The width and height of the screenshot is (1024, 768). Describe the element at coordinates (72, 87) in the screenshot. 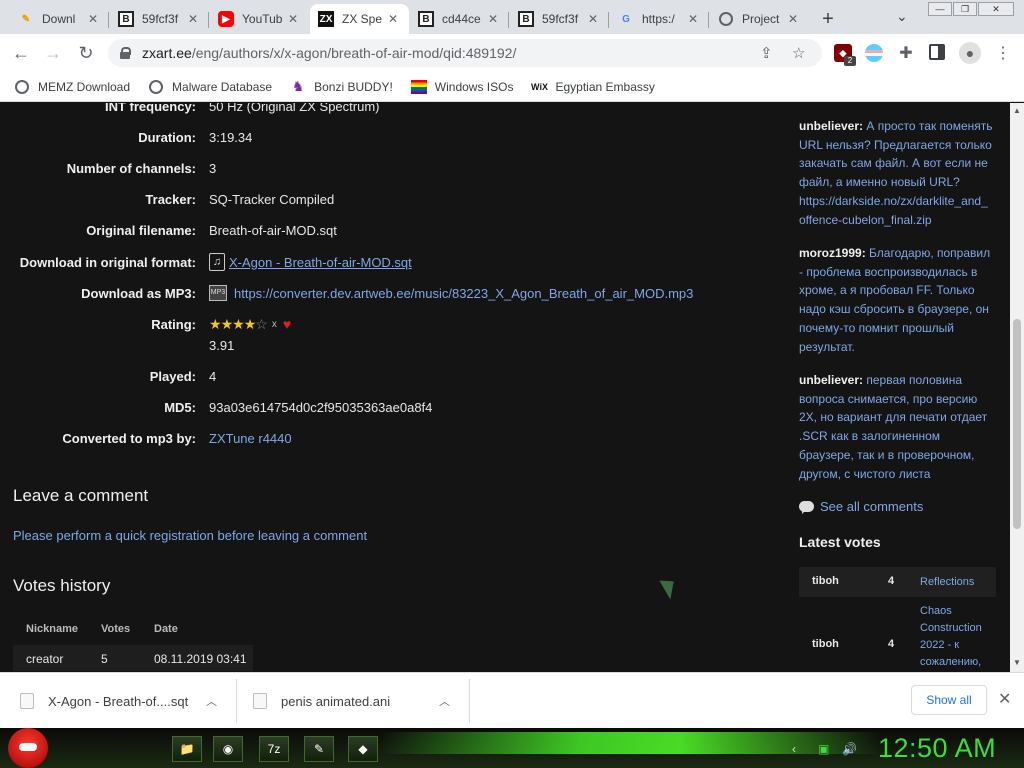

I see `bookmark-memz: MEMZ Download` at that location.